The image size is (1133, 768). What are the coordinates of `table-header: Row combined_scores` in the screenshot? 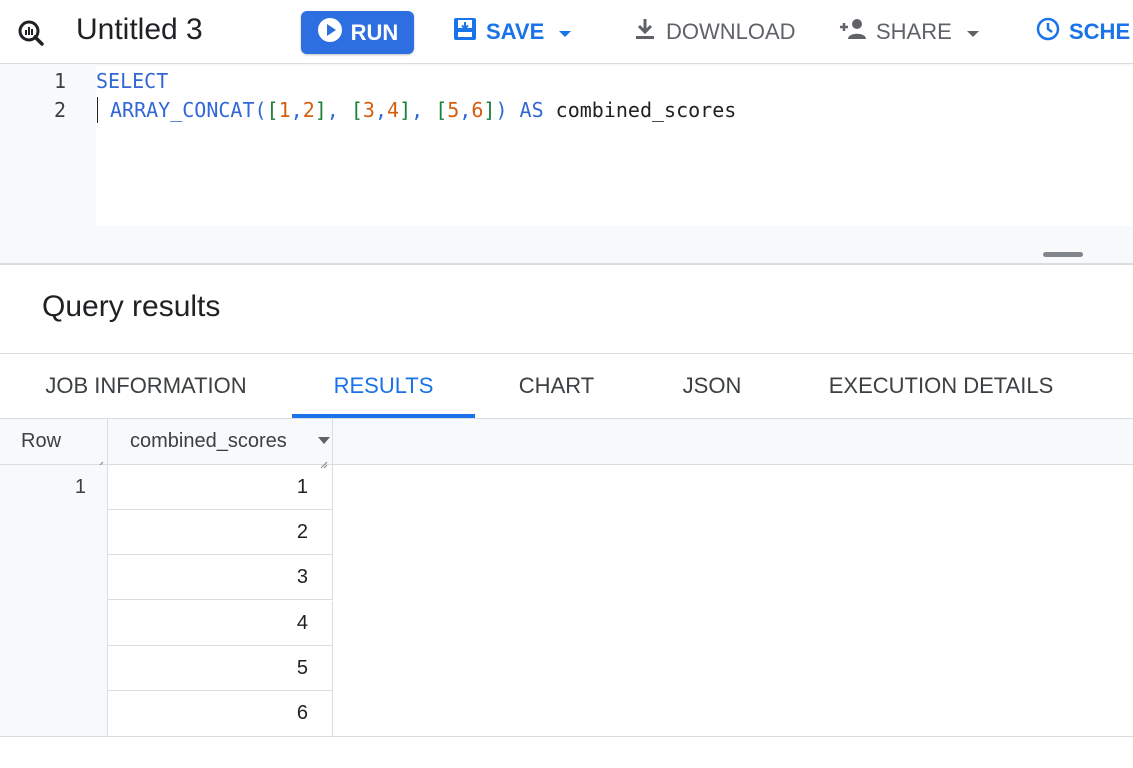 It's located at (566, 442).